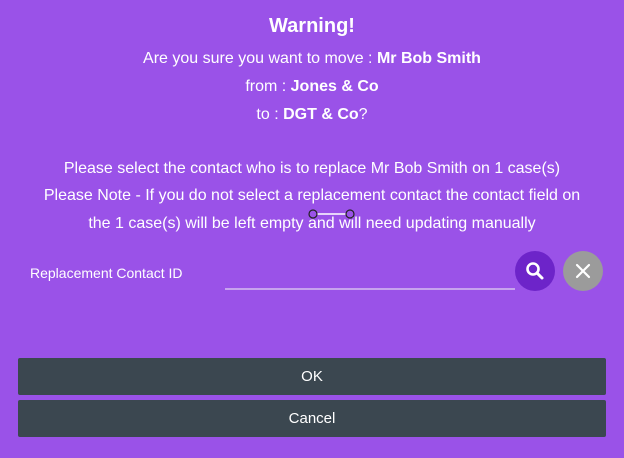 This screenshot has width=624, height=458. What do you see at coordinates (428, 58) in the screenshot?
I see `contact-name: Mr Bob Smith` at bounding box center [428, 58].